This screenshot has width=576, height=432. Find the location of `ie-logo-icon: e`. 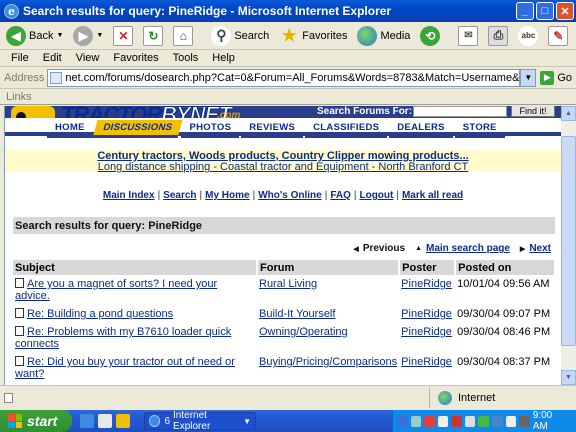

ie-logo-icon: e is located at coordinates (11, 11).